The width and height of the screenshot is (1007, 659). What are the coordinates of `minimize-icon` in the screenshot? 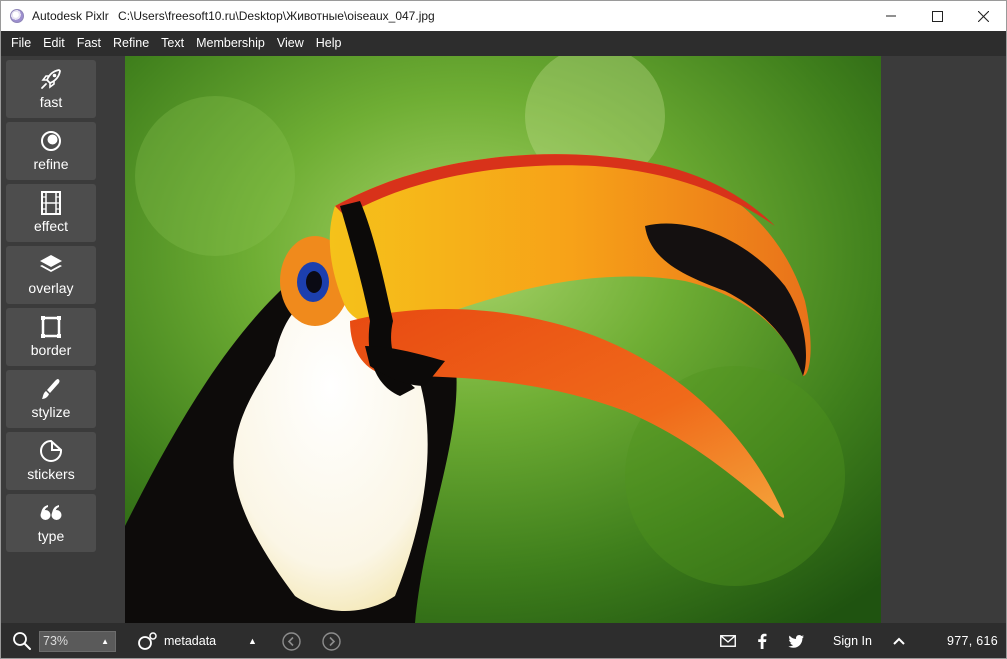 It's located at (891, 16).